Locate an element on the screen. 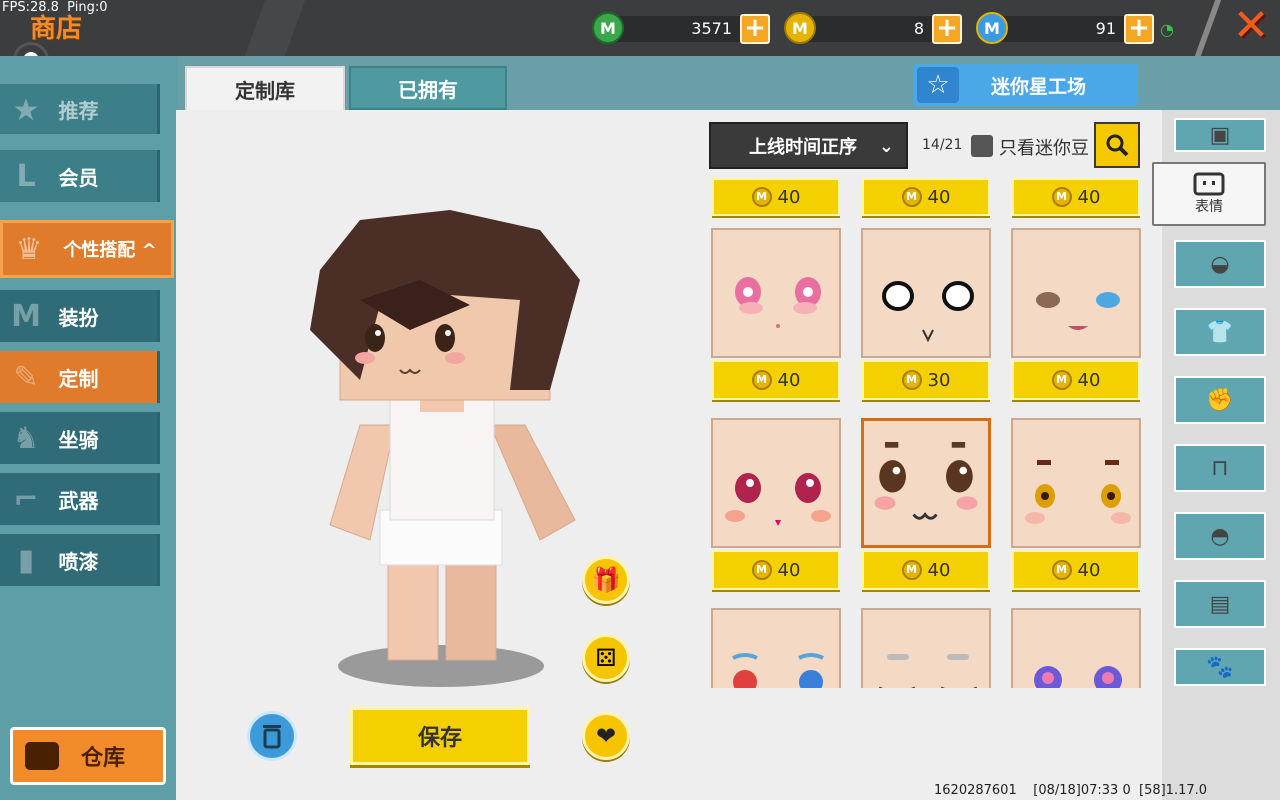  category-pants: ⊓ is located at coordinates (1220, 468).